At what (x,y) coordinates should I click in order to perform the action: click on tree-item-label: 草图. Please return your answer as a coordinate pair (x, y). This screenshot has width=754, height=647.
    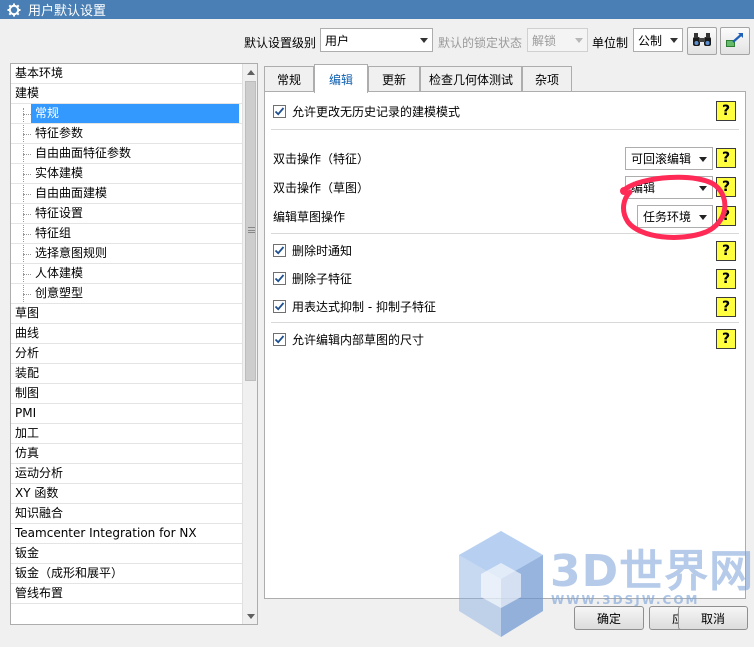
    Looking at the image, I should click on (27, 313).